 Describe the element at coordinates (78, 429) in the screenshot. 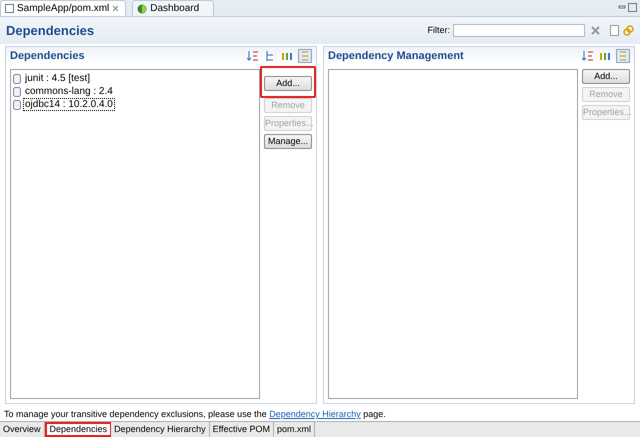

I see `page-tab: Dependencies` at that location.